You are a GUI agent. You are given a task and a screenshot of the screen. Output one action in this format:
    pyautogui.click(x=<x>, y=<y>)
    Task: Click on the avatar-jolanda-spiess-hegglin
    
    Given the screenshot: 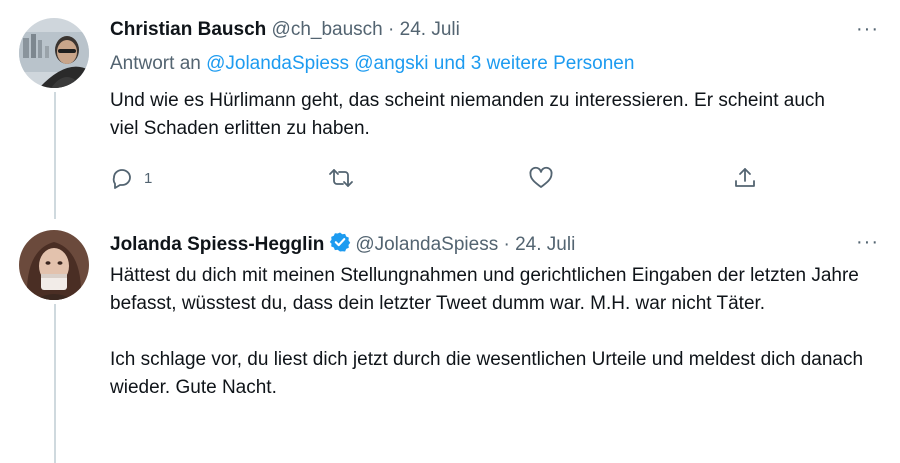 What is the action you would take?
    pyautogui.click(x=54, y=265)
    